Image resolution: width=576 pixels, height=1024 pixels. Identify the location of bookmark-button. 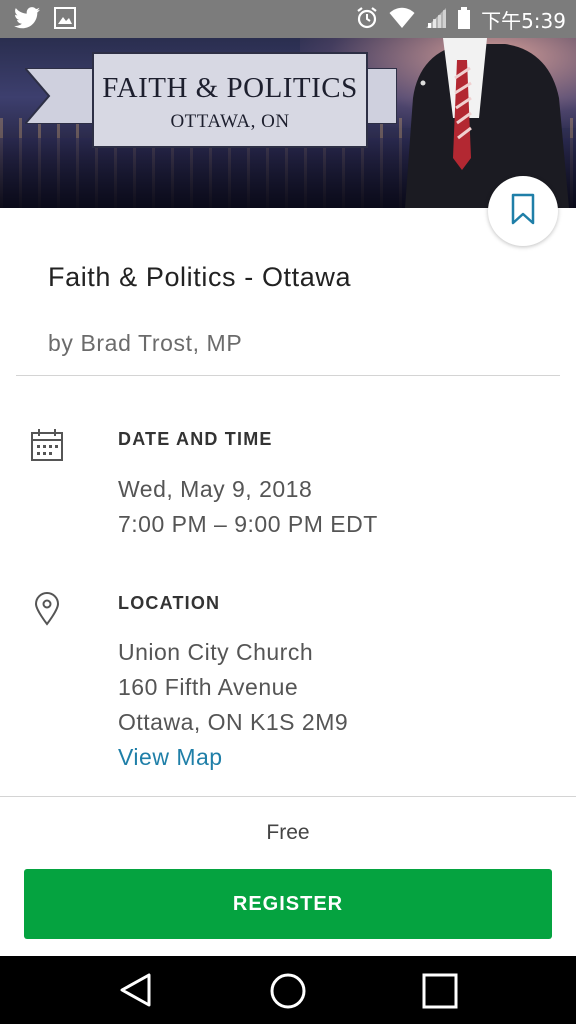
(523, 211).